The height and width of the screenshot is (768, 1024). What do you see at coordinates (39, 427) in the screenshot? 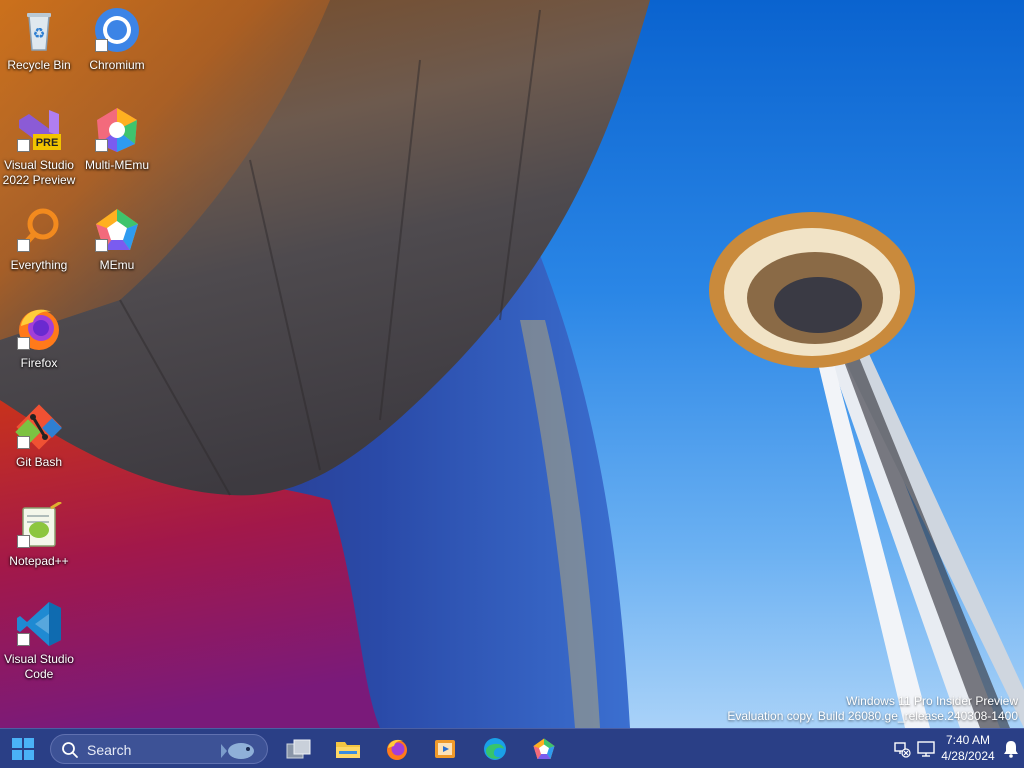
I see `git-bash-icon` at bounding box center [39, 427].